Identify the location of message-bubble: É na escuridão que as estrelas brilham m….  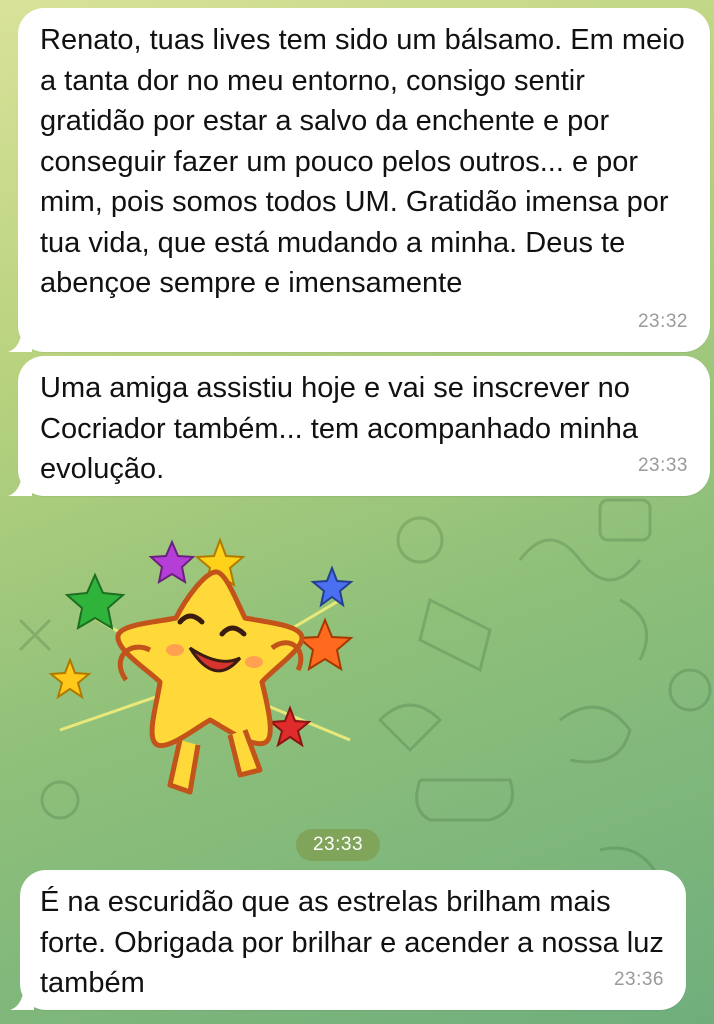
(348, 940).